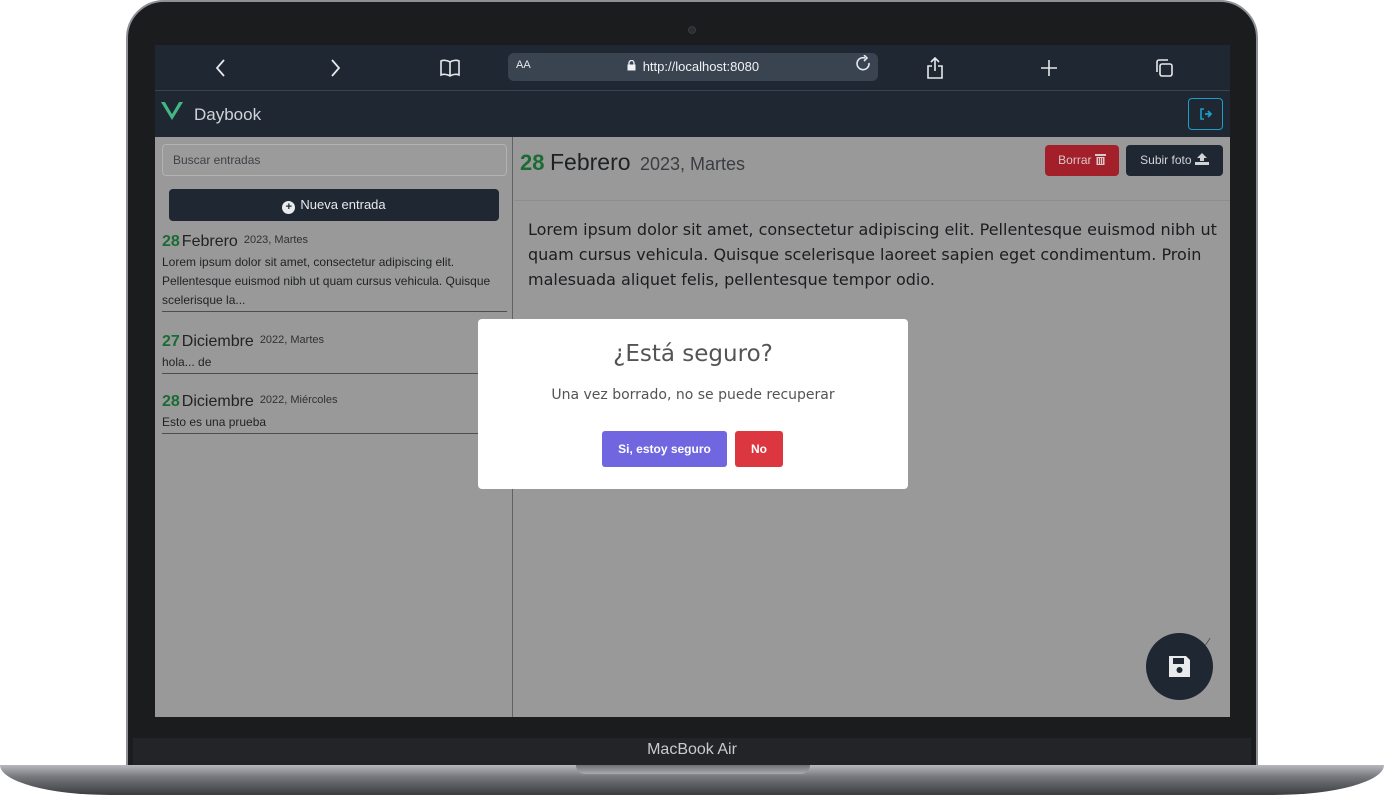 The height and width of the screenshot is (795, 1384). I want to click on vue-logo-icon, so click(172, 111).